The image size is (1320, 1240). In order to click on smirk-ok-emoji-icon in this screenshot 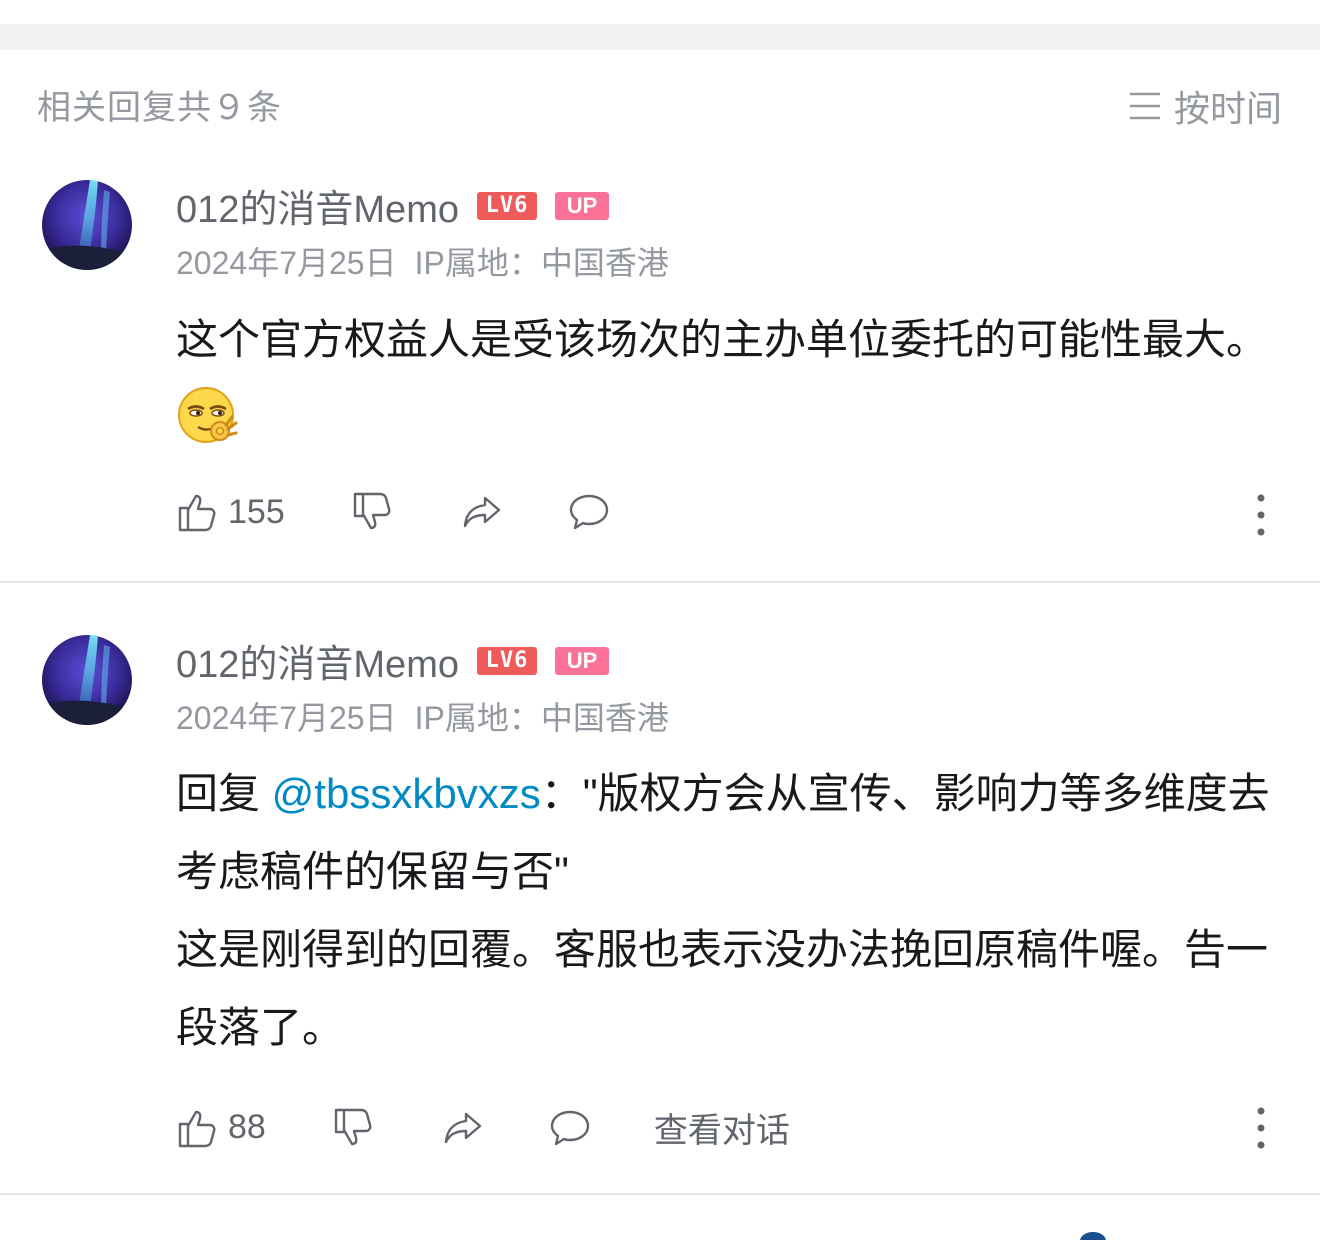, I will do `click(208, 417)`.